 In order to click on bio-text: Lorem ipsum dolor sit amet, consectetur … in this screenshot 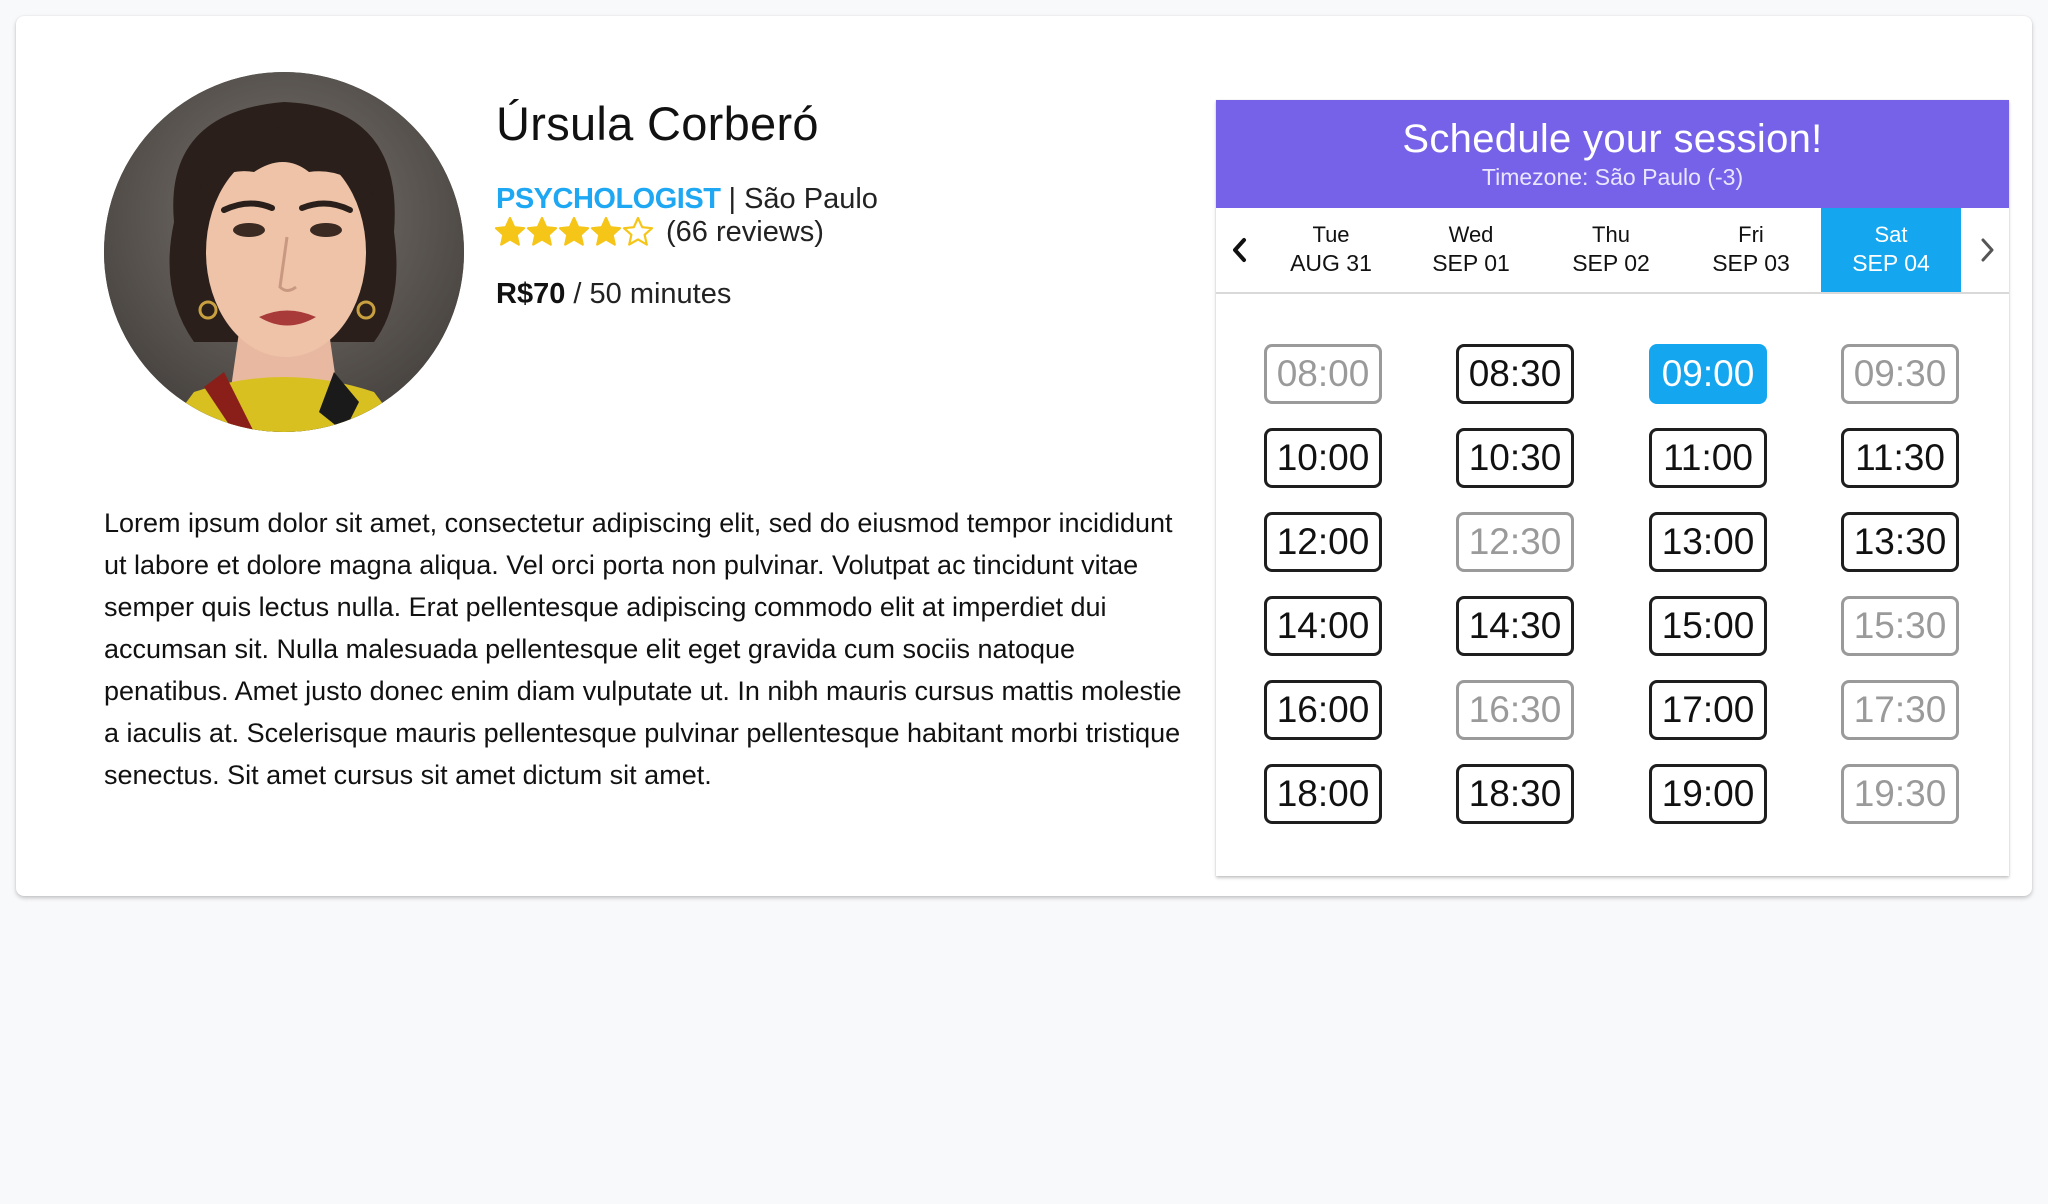, I will do `click(643, 649)`.